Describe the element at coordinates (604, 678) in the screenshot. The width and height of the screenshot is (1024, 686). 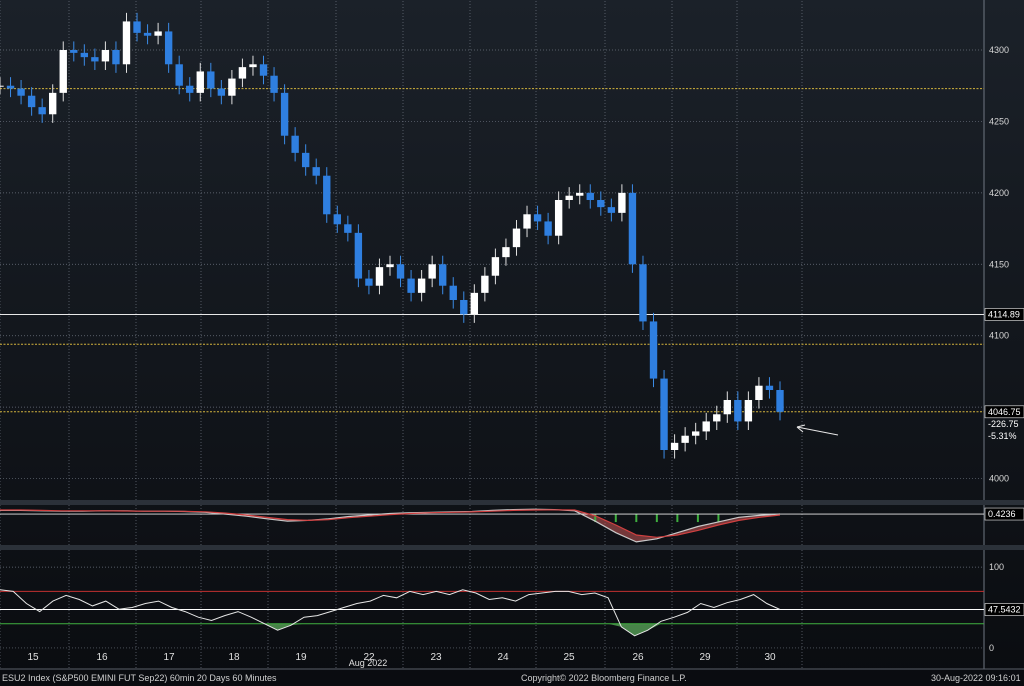
I see `footer-copyright: Copyright© 2022 Bloomberg Finance L.P.` at that location.